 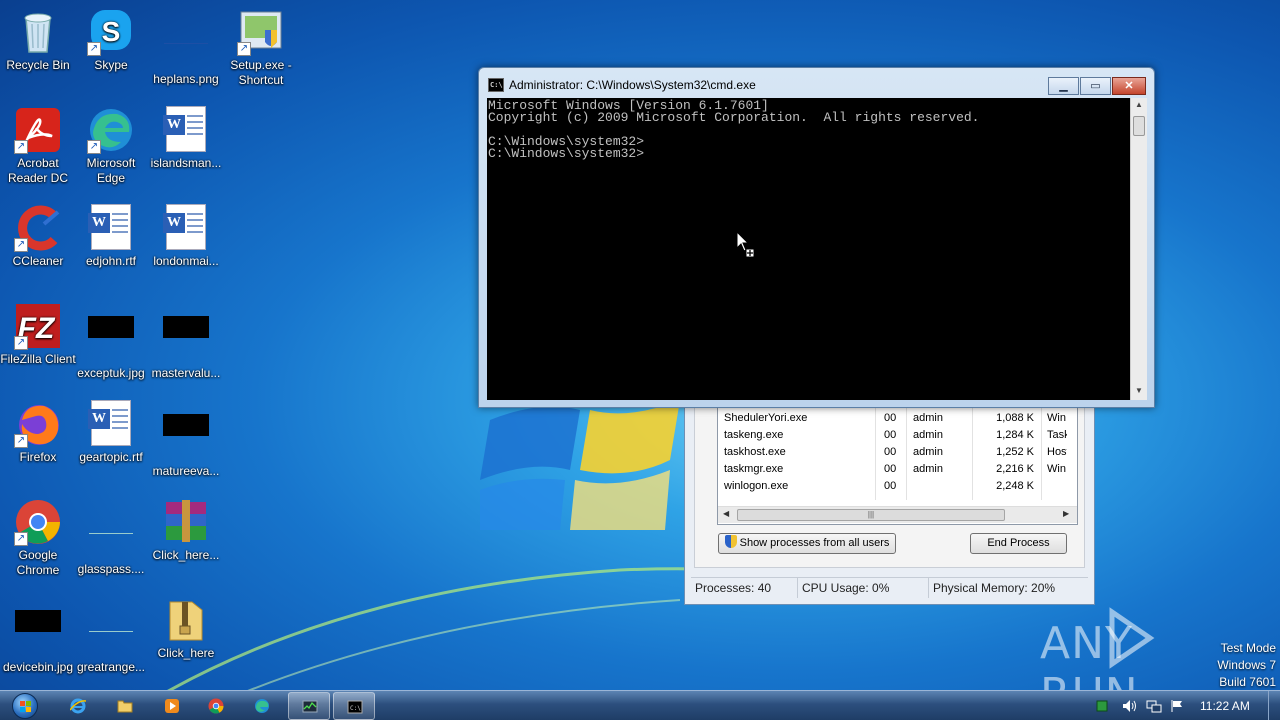 What do you see at coordinates (186, 620) in the screenshot?
I see `zip-folder-icon` at bounding box center [186, 620].